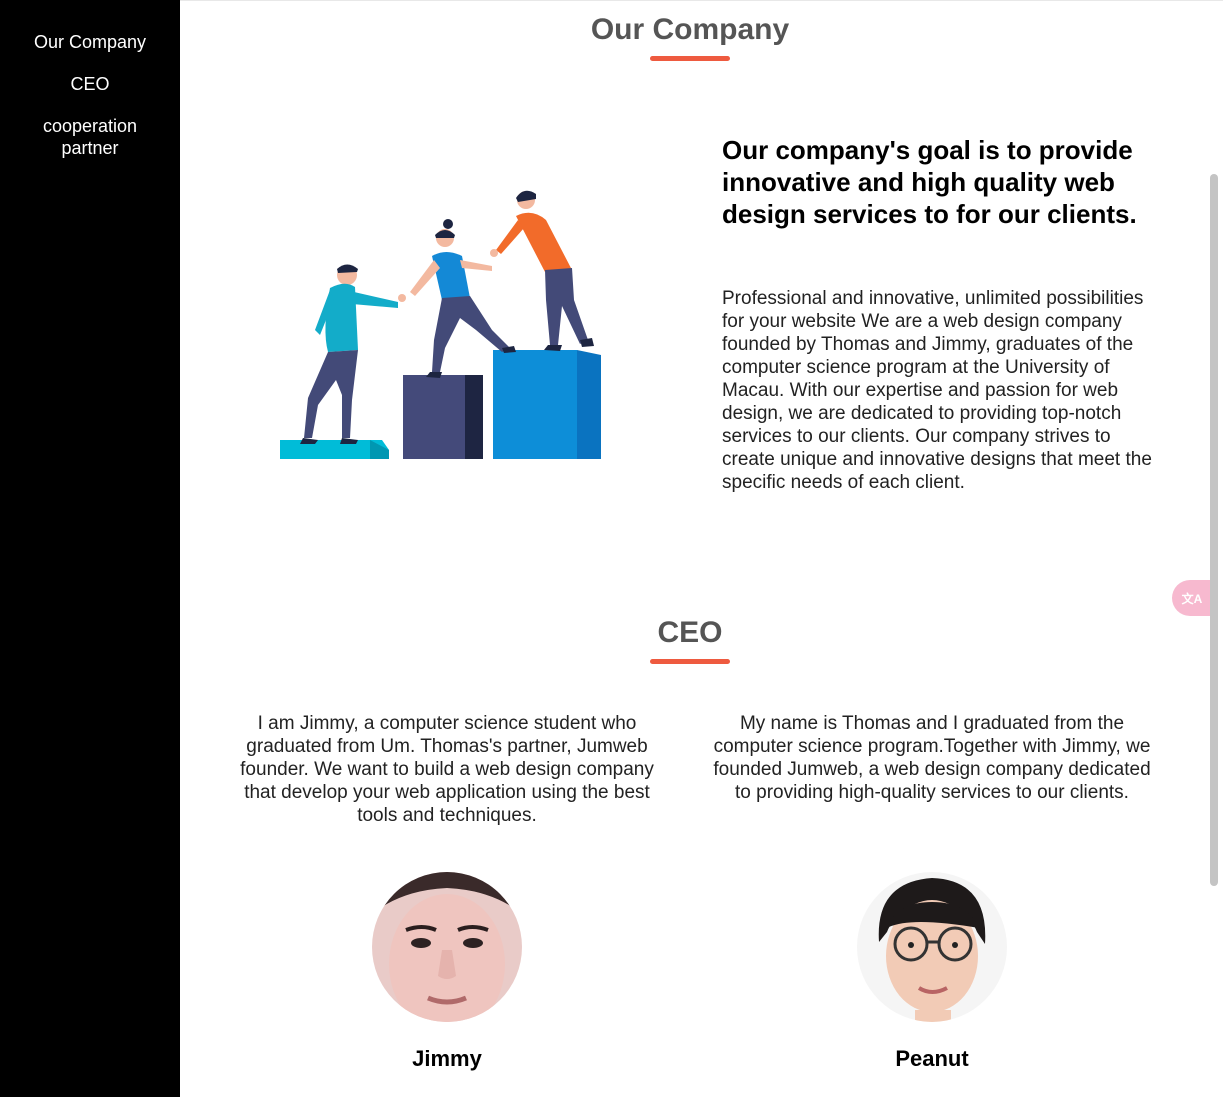 The width and height of the screenshot is (1223, 1097). What do you see at coordinates (90, 84) in the screenshot?
I see `nav-link-ceo: CEO` at bounding box center [90, 84].